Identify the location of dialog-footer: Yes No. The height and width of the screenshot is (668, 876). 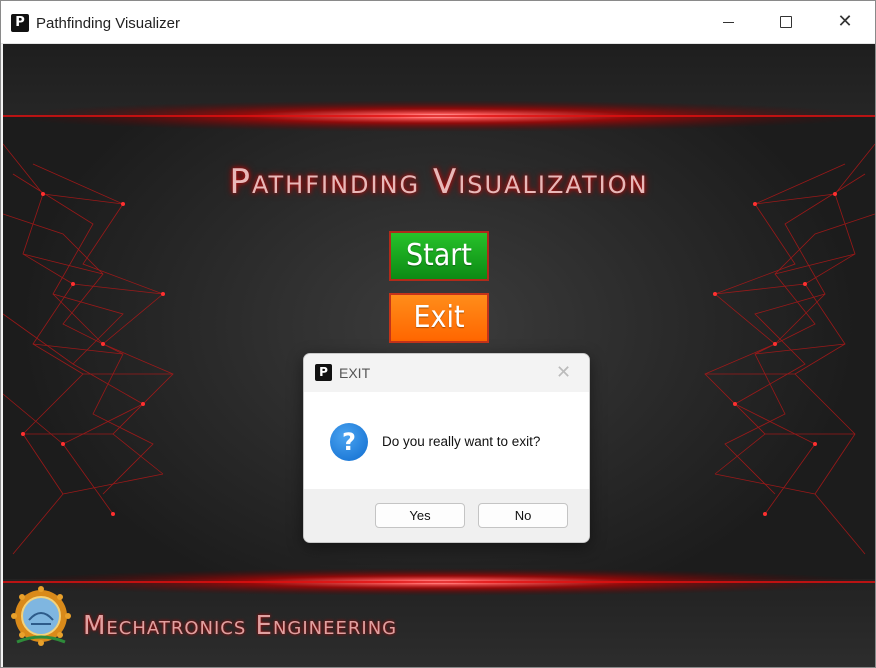
(446, 515).